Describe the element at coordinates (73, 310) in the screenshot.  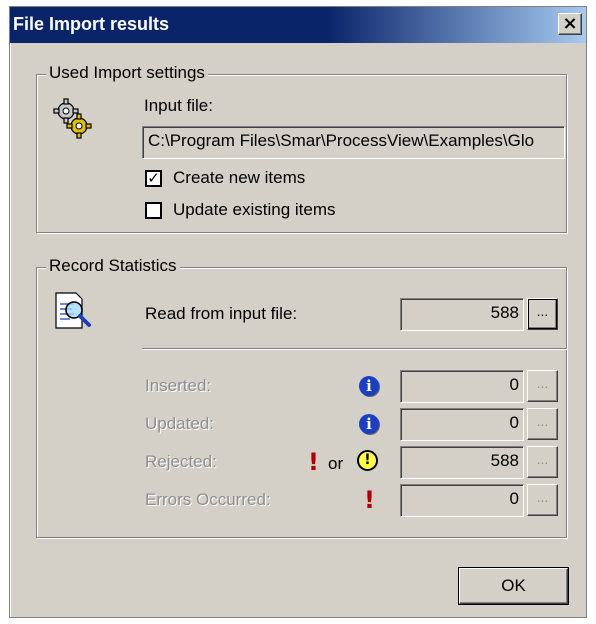
I see `document-magnifier-icon` at that location.